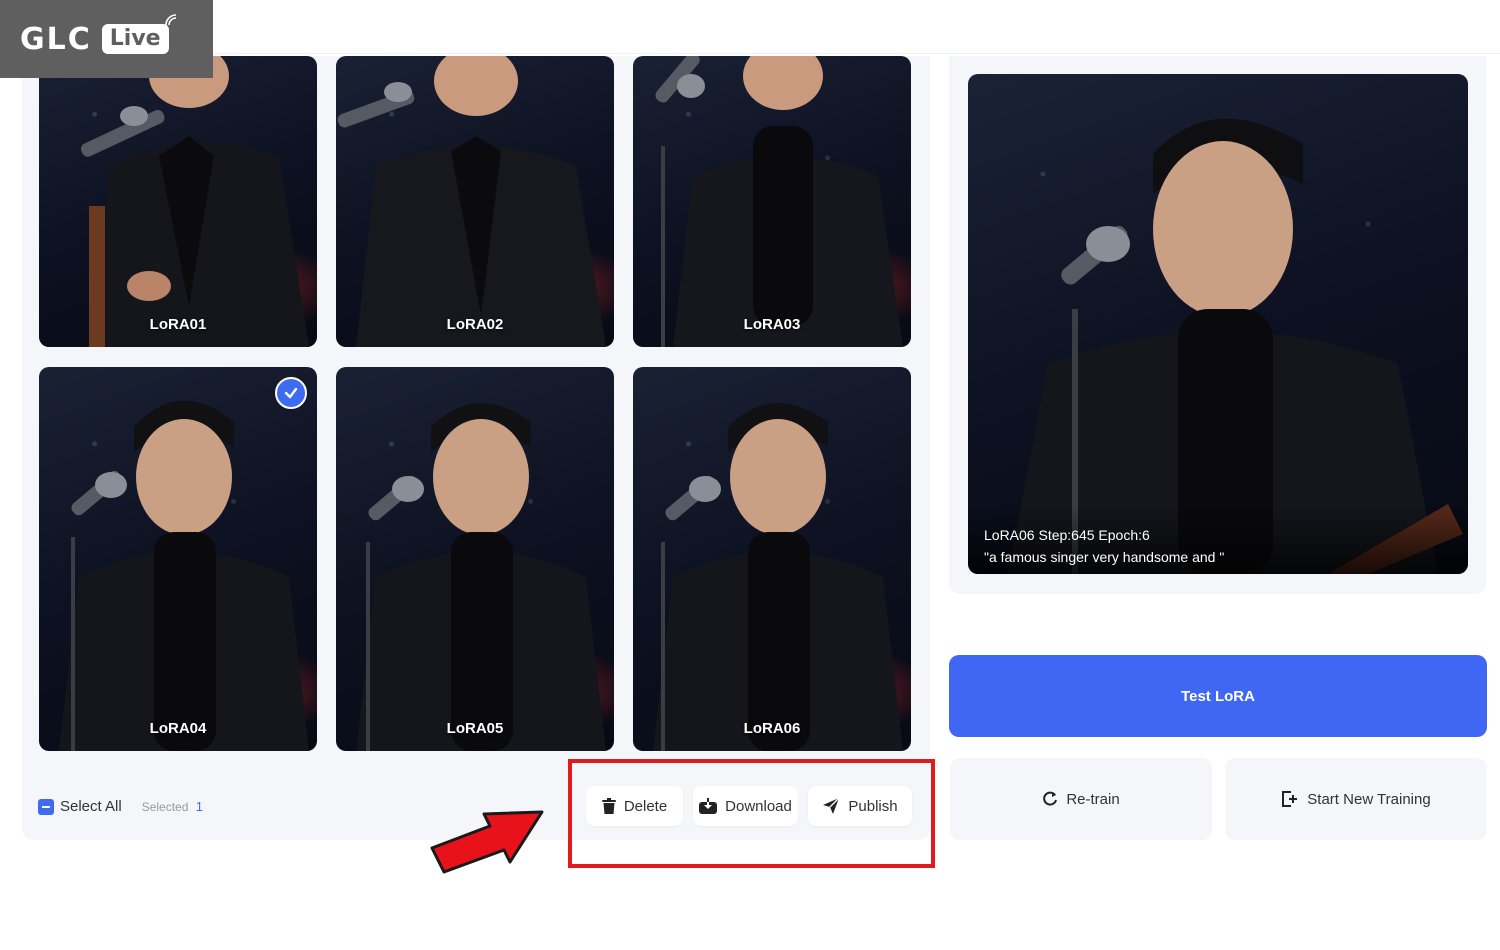 The image size is (1500, 950). I want to click on gallery-tile-selected: LoRA04, so click(178, 559).